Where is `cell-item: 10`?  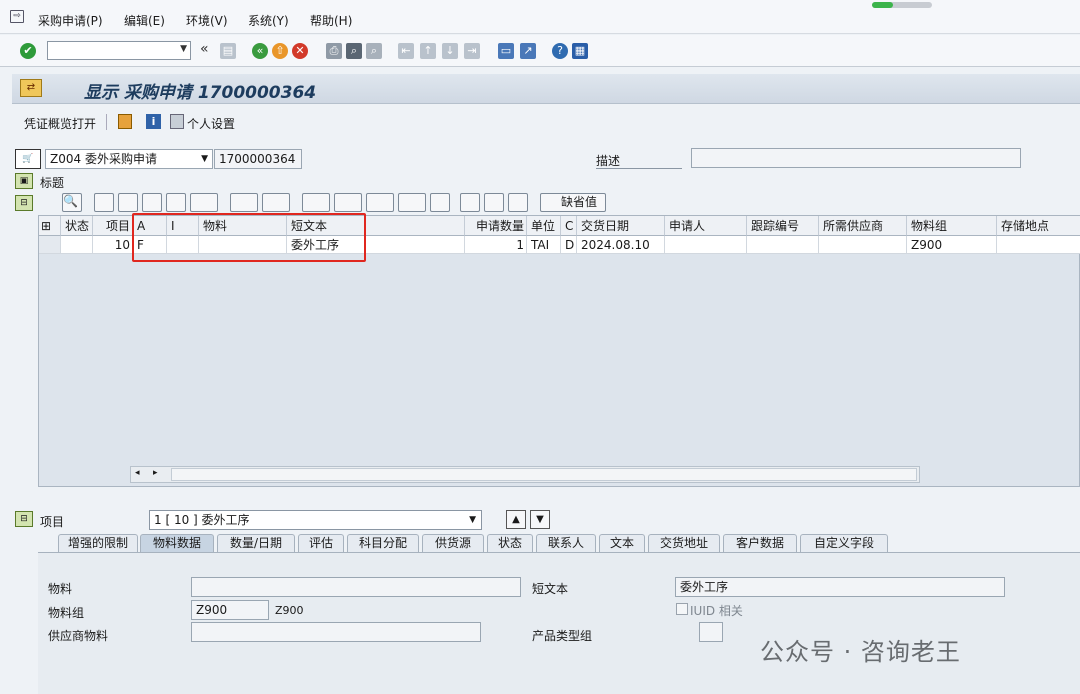 cell-item: 10 is located at coordinates (113, 245).